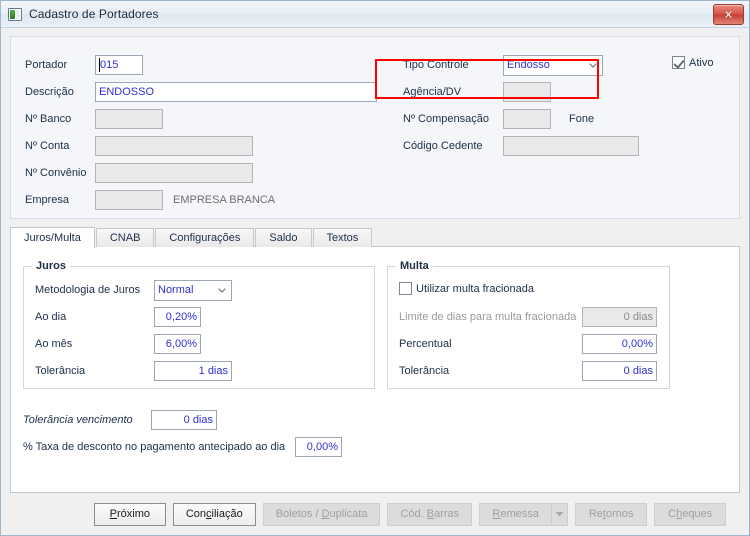 The image size is (750, 536). I want to click on tab-textos: Textos, so click(342, 237).